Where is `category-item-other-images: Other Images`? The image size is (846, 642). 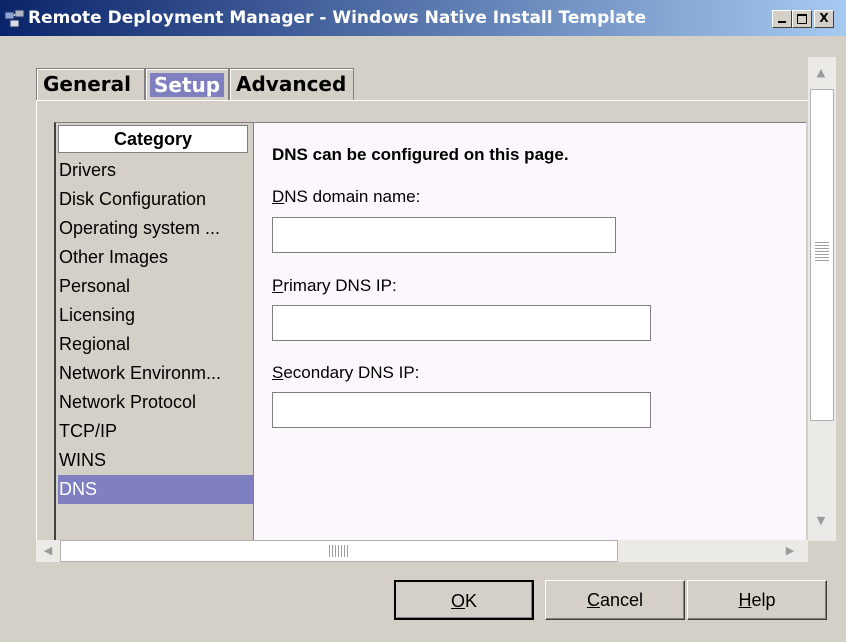
category-item-other-images: Other Images is located at coordinates (155, 257).